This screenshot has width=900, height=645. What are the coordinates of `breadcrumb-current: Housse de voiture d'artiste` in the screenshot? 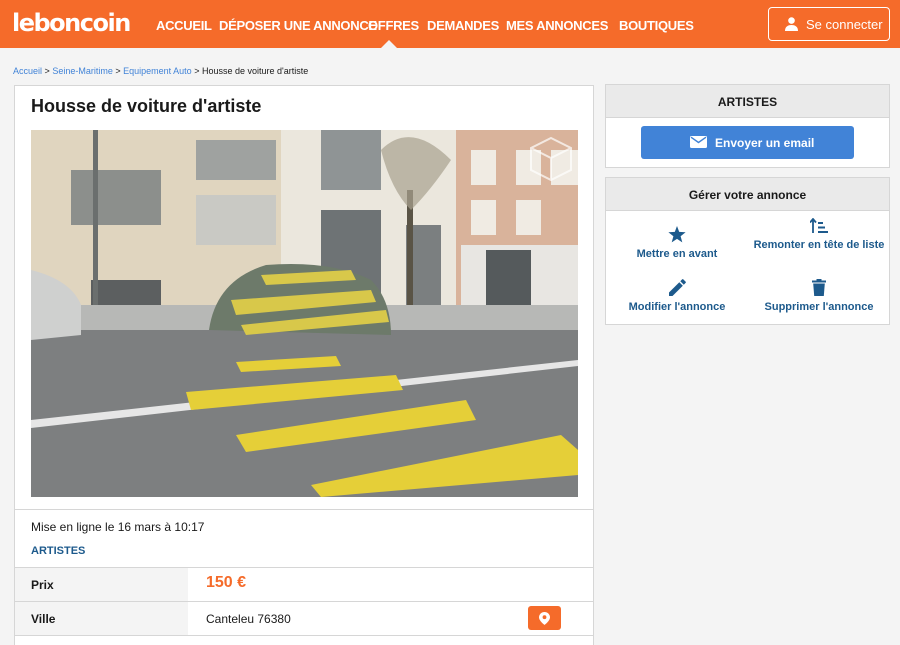 It's located at (255, 71).